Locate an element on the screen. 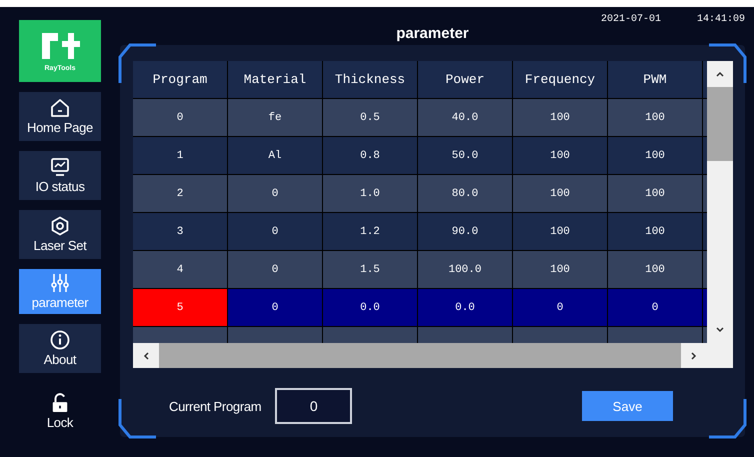 The image size is (754, 457). scroll-up-icon is located at coordinates (720, 74).